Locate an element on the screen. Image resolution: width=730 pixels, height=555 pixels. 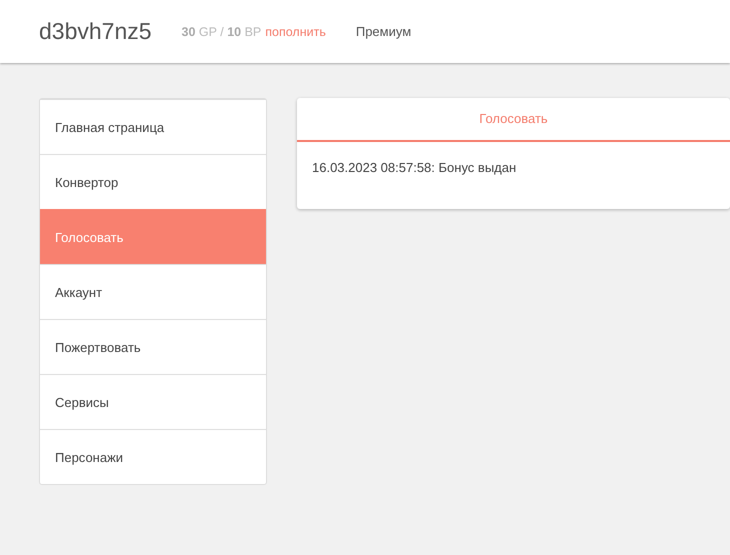
sidebar-item: Аккаунт is located at coordinates (153, 291).